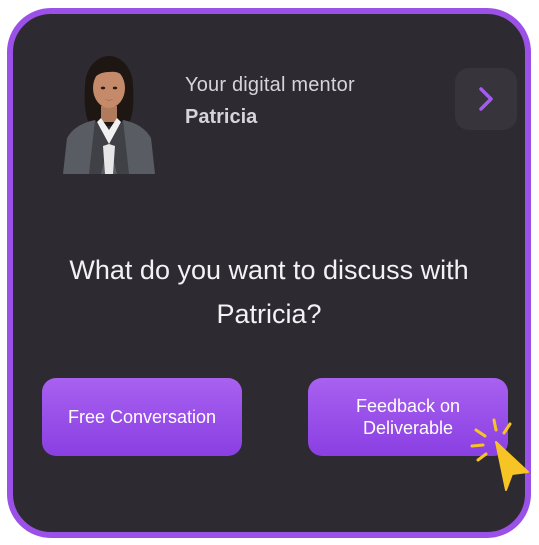  I want to click on prompt-line-1: What do you want to discuss with, so click(269, 270).